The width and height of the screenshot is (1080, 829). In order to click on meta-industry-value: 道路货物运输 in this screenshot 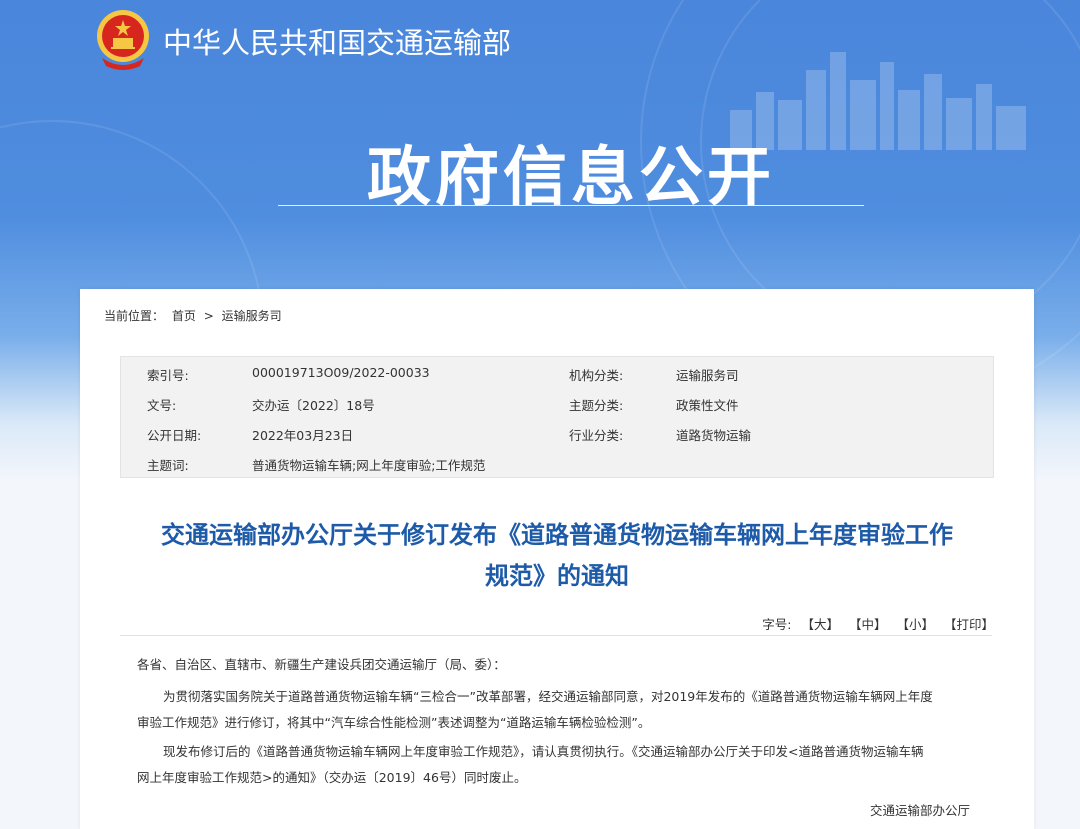, I will do `click(714, 435)`.